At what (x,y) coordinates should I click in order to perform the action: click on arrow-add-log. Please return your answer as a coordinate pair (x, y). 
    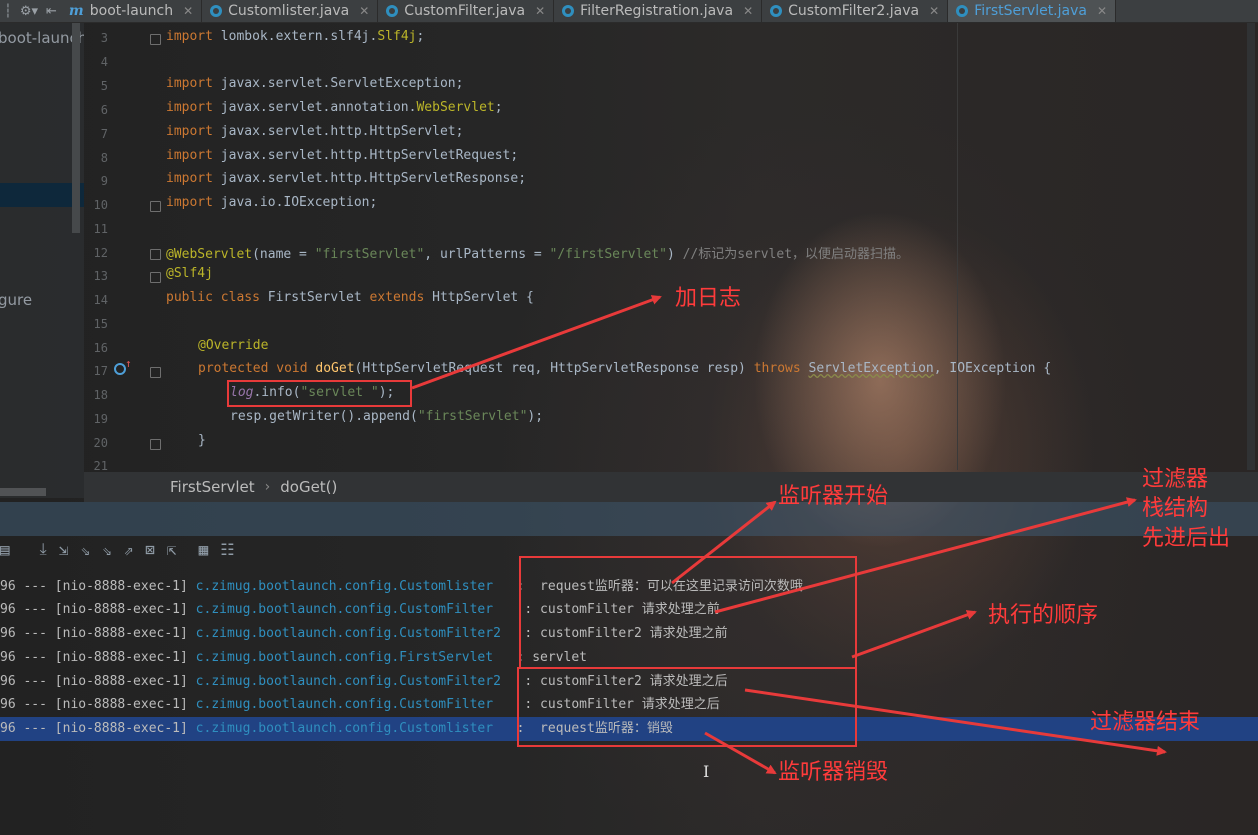
    Looking at the image, I should click on (536, 342).